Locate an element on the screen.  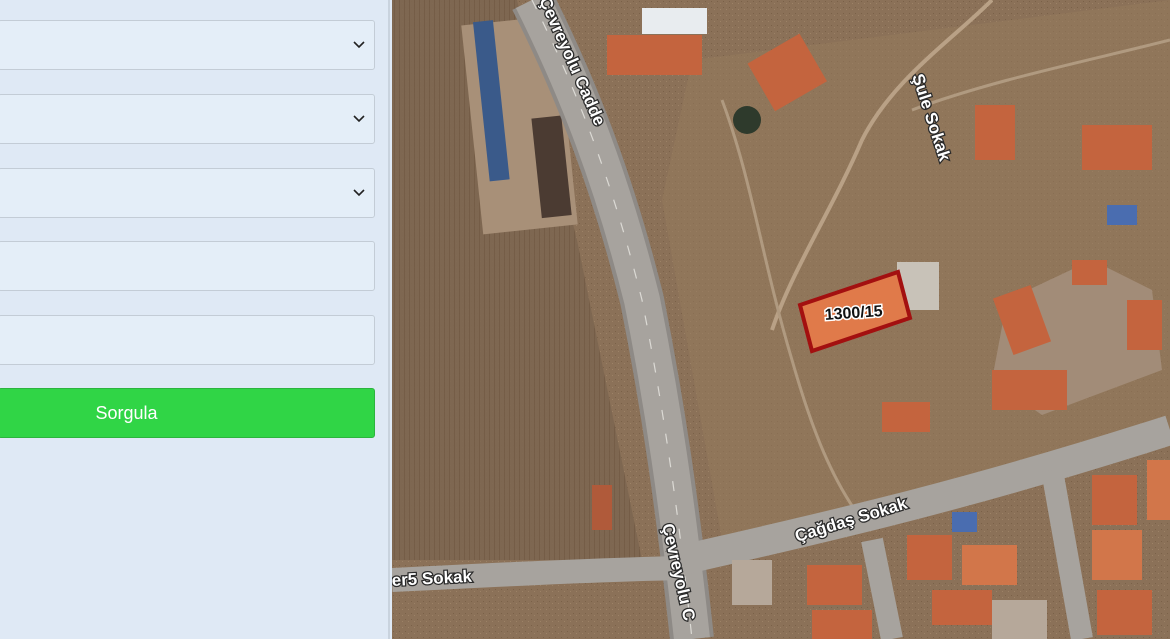
street-label-cevreyolu-bottom: Çevreyolu C is located at coordinates (678, 572).